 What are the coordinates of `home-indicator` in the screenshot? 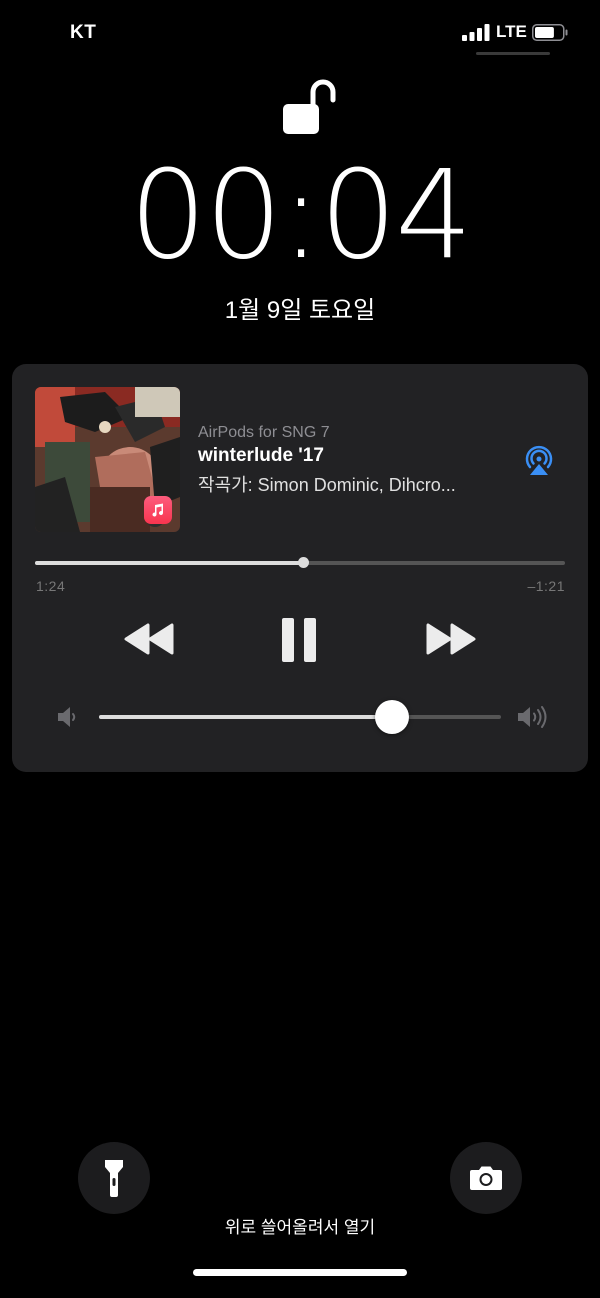 It's located at (300, 1272).